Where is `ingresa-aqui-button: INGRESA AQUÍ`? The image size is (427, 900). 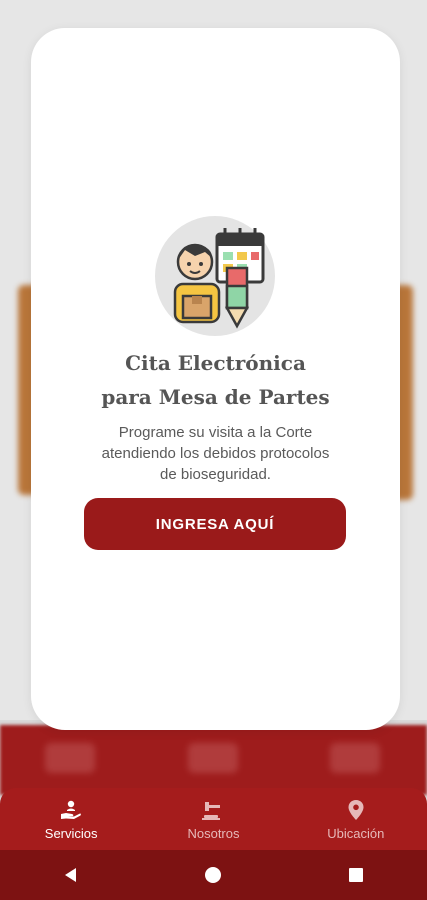 ingresa-aqui-button: INGRESA AQUÍ is located at coordinates (215, 524).